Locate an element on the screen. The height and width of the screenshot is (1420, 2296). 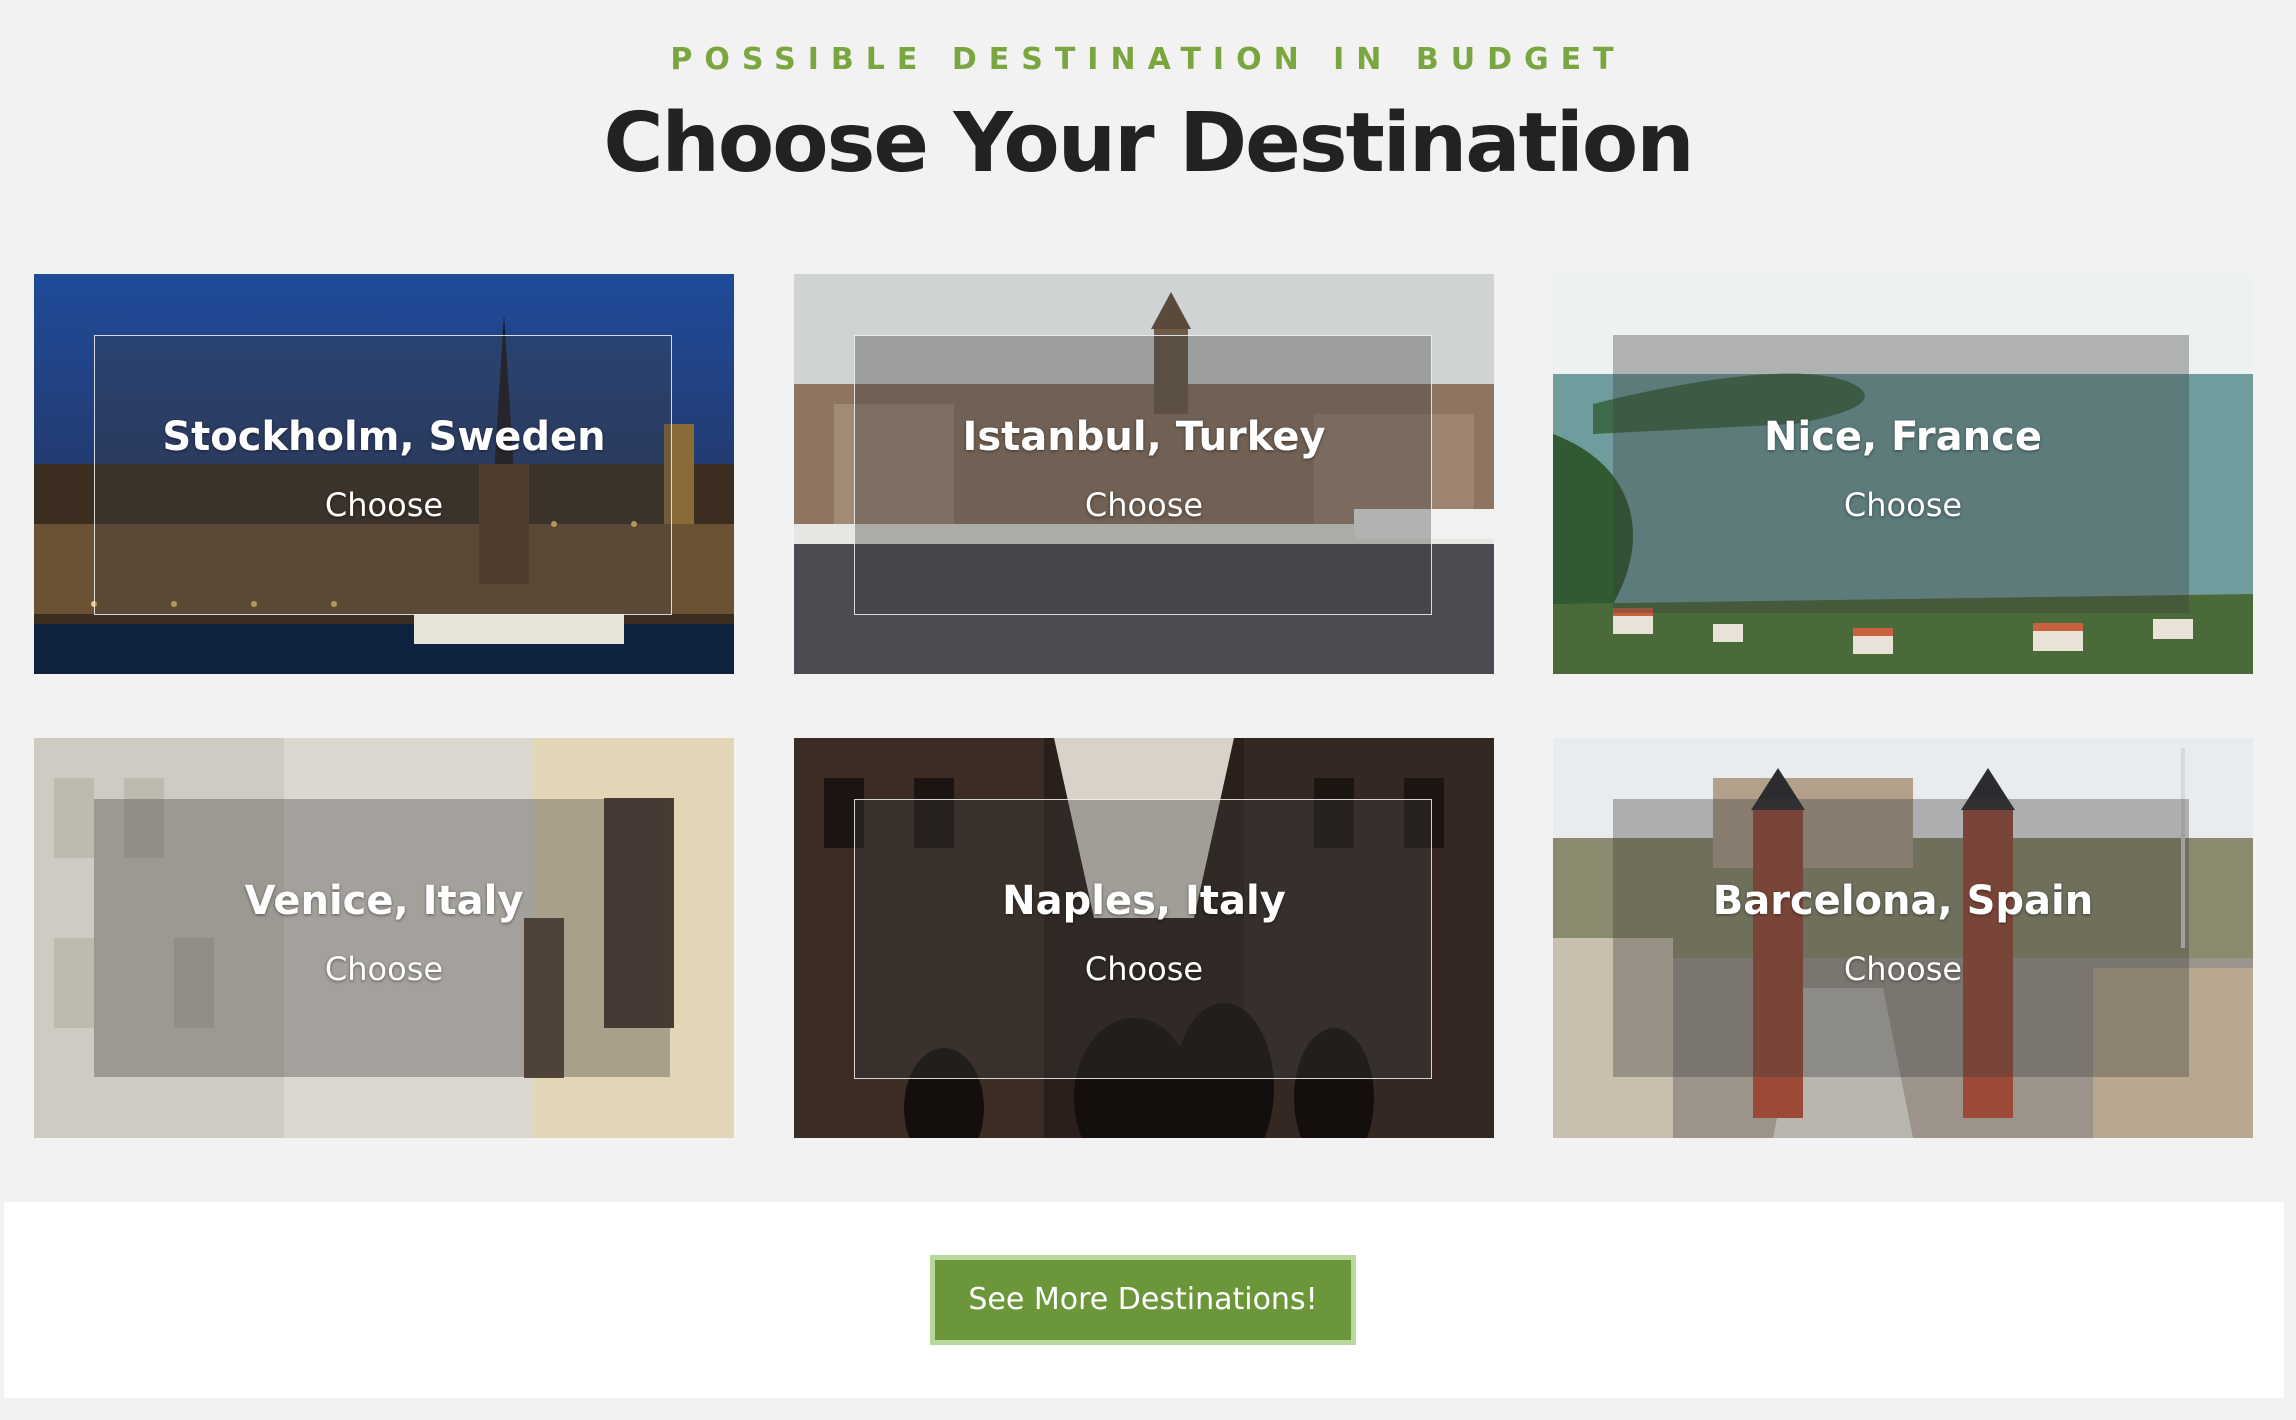
destination-name: Venice, Italy is located at coordinates (384, 901).